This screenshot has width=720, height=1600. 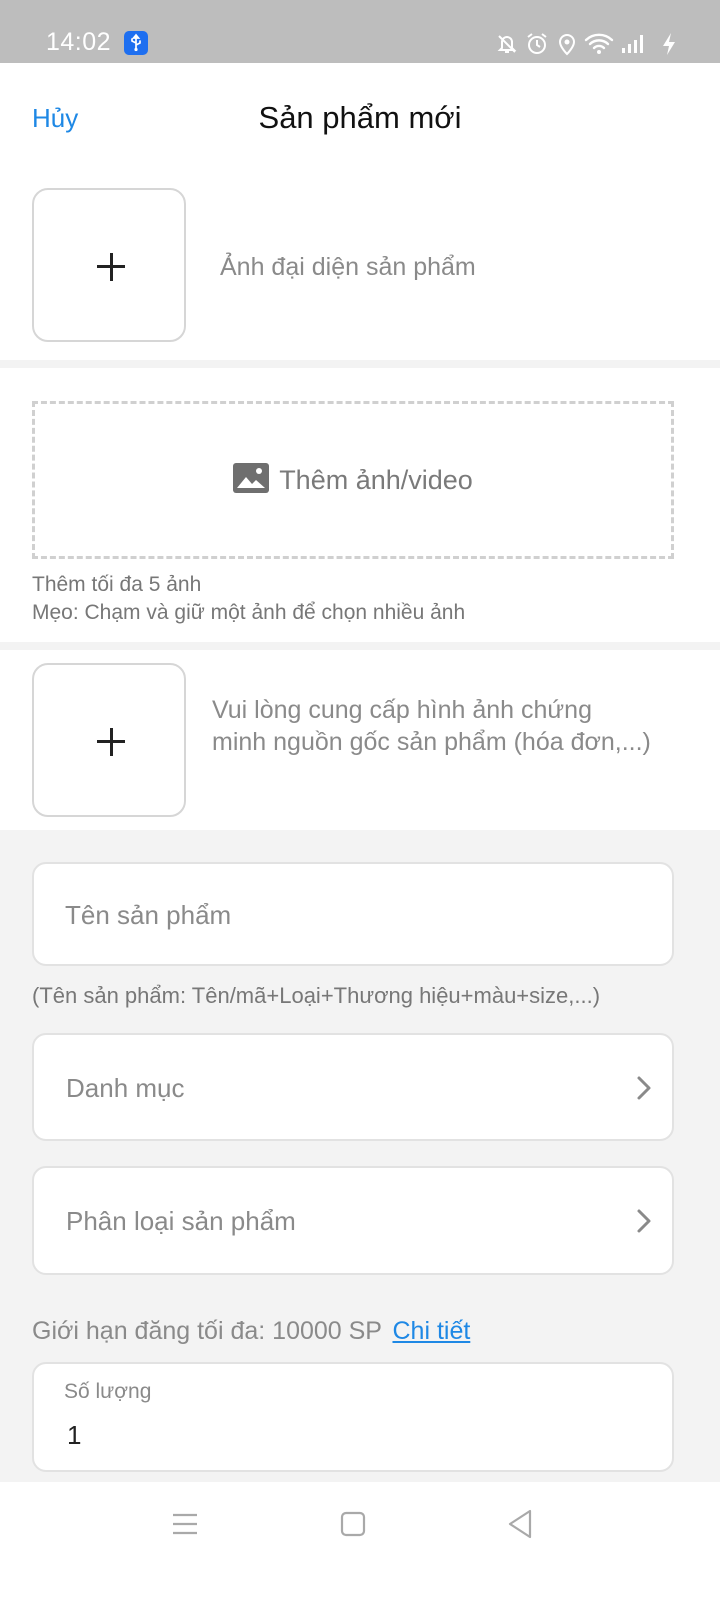 What do you see at coordinates (507, 44) in the screenshot?
I see `bell-off-icon` at bounding box center [507, 44].